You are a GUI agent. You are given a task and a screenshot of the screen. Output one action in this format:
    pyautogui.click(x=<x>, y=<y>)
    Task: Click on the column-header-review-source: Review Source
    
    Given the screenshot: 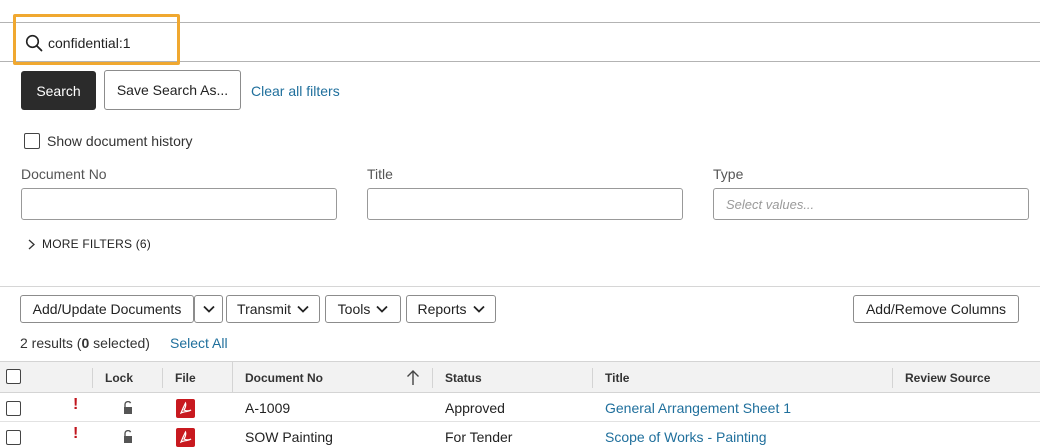 What is the action you would take?
    pyautogui.click(x=947, y=378)
    